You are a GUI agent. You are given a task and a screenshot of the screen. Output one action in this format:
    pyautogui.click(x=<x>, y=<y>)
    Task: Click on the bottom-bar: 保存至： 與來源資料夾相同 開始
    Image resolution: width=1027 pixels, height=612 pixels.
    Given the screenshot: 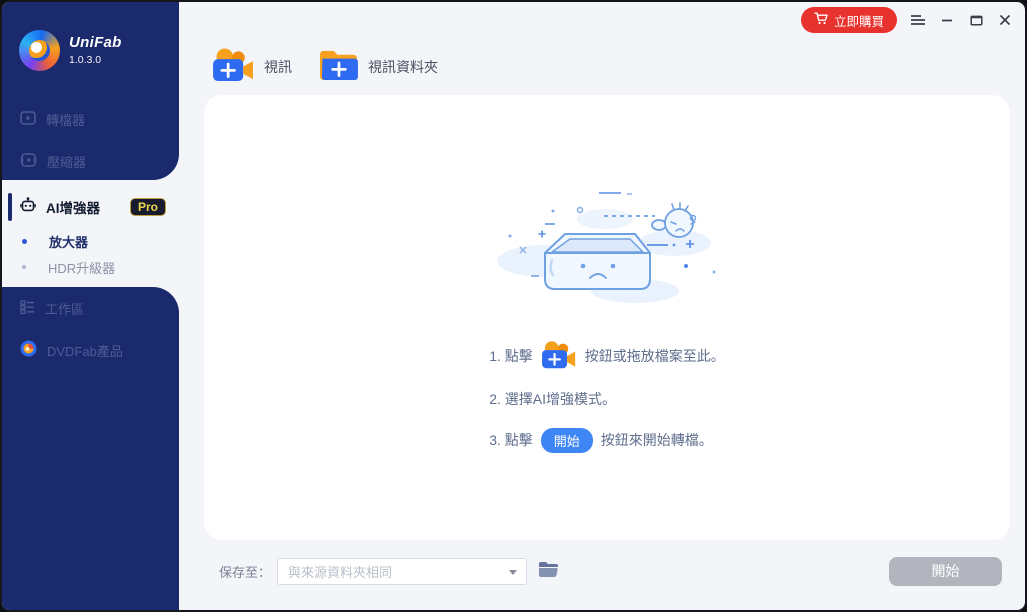 What is the action you would take?
    pyautogui.click(x=602, y=575)
    